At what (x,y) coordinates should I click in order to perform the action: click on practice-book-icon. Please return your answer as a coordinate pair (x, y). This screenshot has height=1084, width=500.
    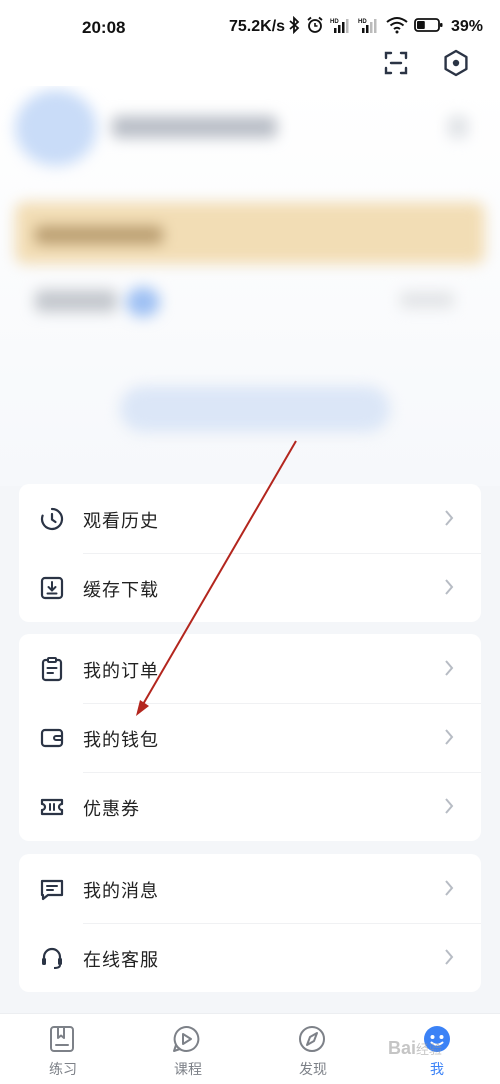
    Looking at the image, I should click on (62, 1039).